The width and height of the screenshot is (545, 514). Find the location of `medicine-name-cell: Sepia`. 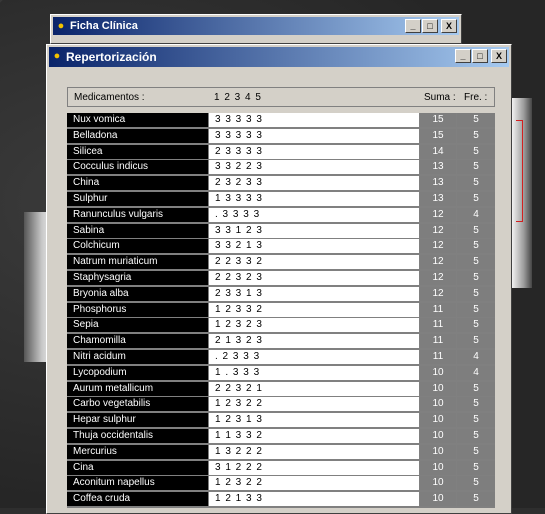

medicine-name-cell: Sepia is located at coordinates (137, 325).